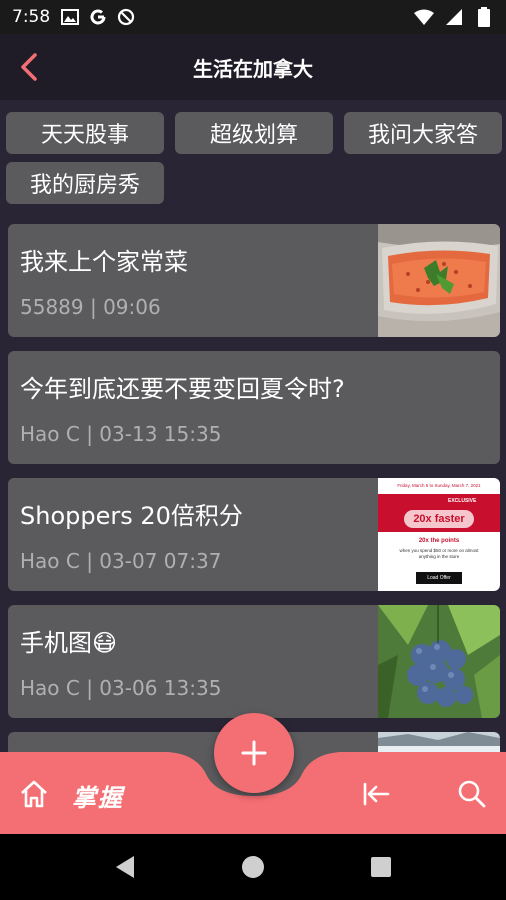 The image size is (506, 900). Describe the element at coordinates (439, 578) in the screenshot. I see `ad-button: Load Offer` at that location.